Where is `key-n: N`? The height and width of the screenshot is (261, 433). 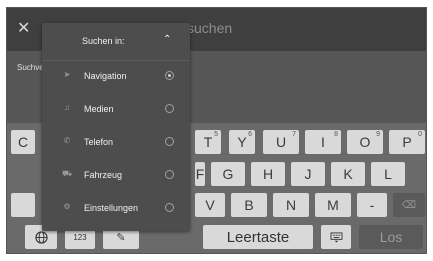 key-n: N is located at coordinates (291, 205).